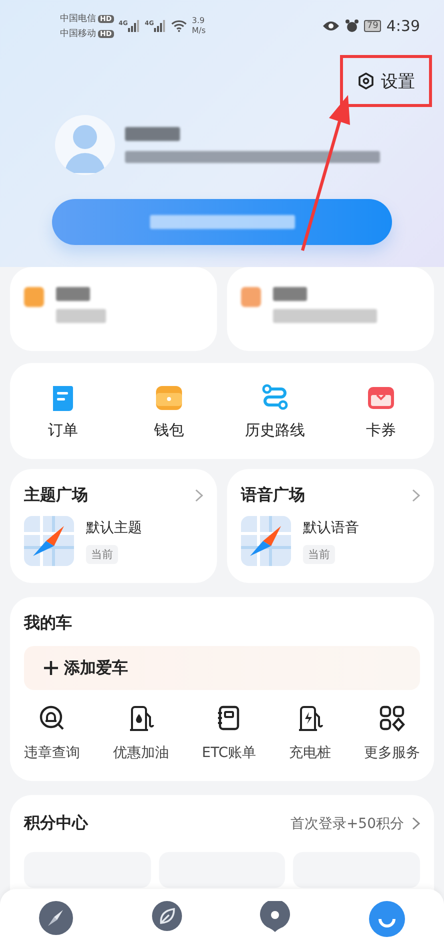 This screenshot has height=941, width=444. Describe the element at coordinates (273, 495) in the screenshot. I see `card-title: 语音广场` at that location.